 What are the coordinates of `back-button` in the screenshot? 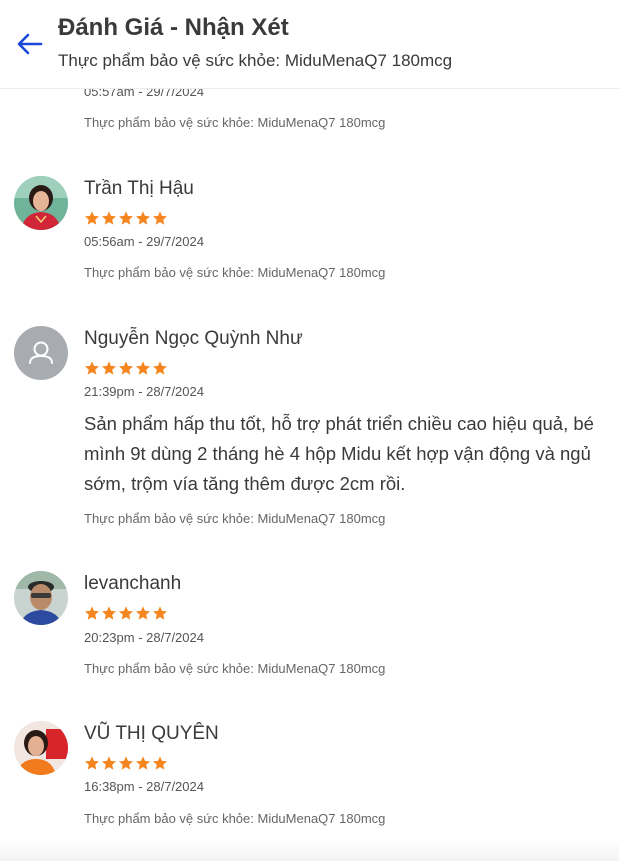 It's located at (30, 44).